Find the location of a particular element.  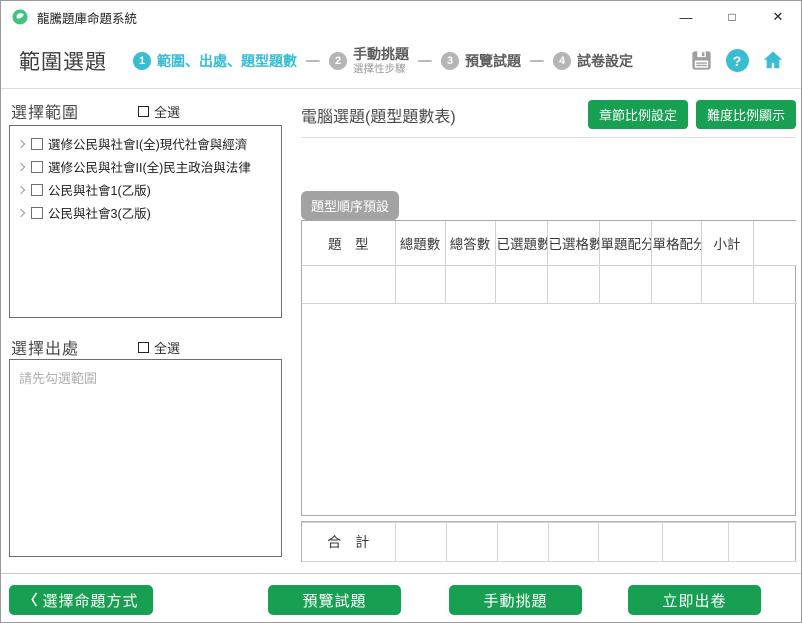

step-1-badge: 1 is located at coordinates (142, 60).